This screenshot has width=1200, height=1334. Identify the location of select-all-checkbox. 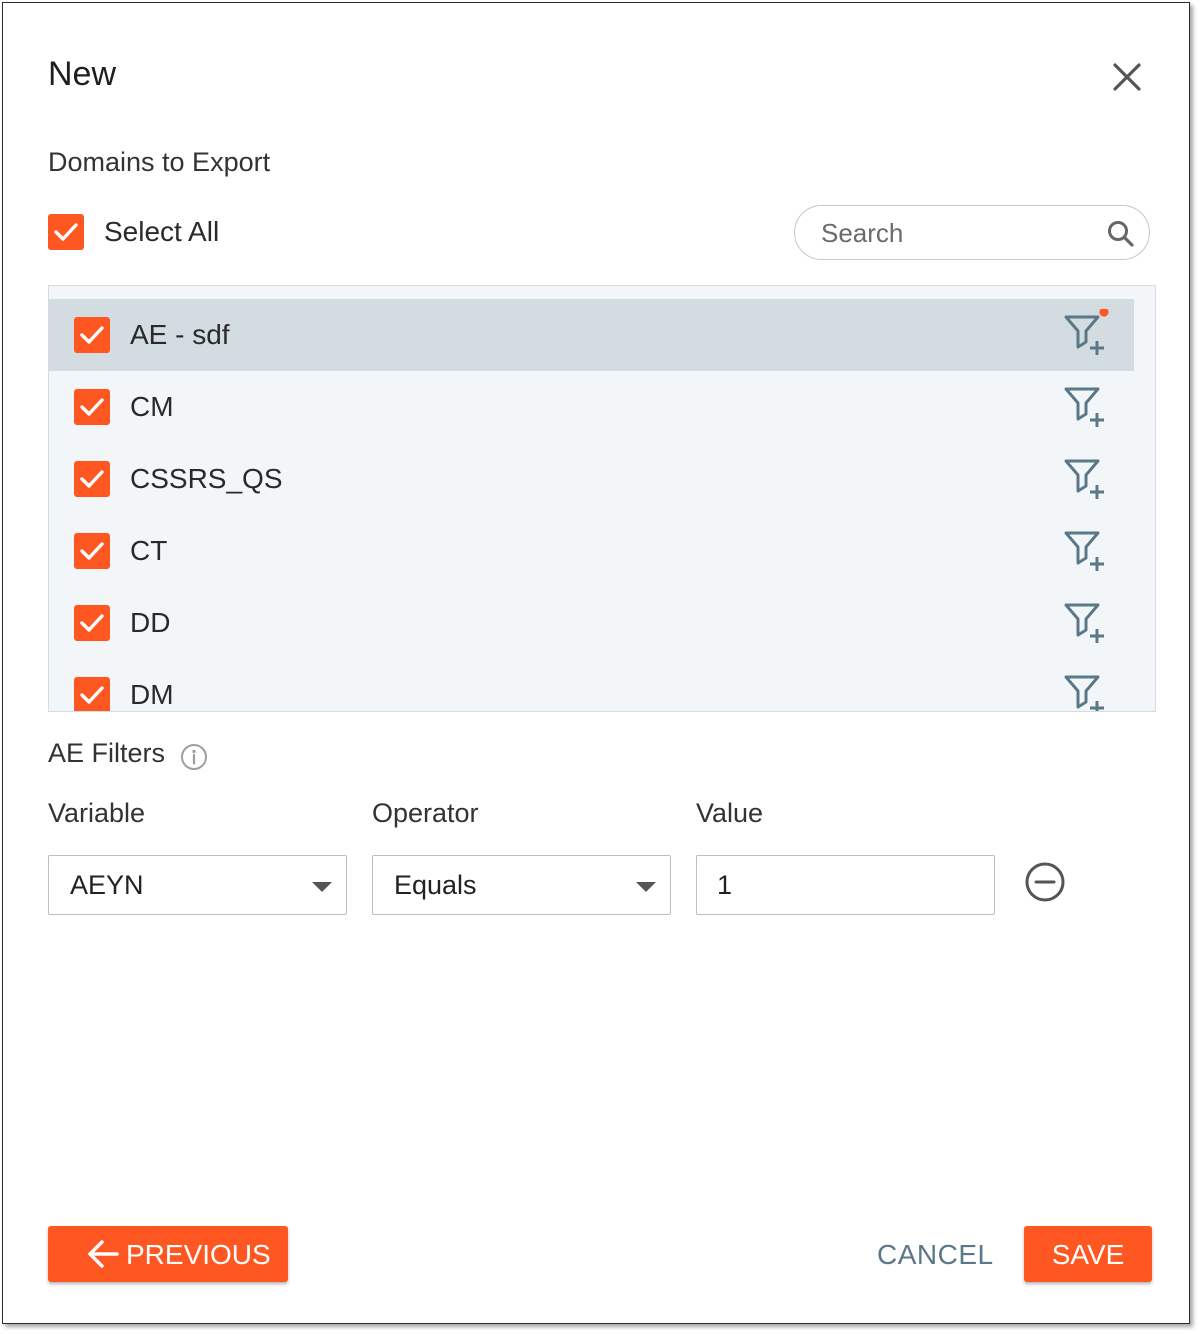
(66, 232).